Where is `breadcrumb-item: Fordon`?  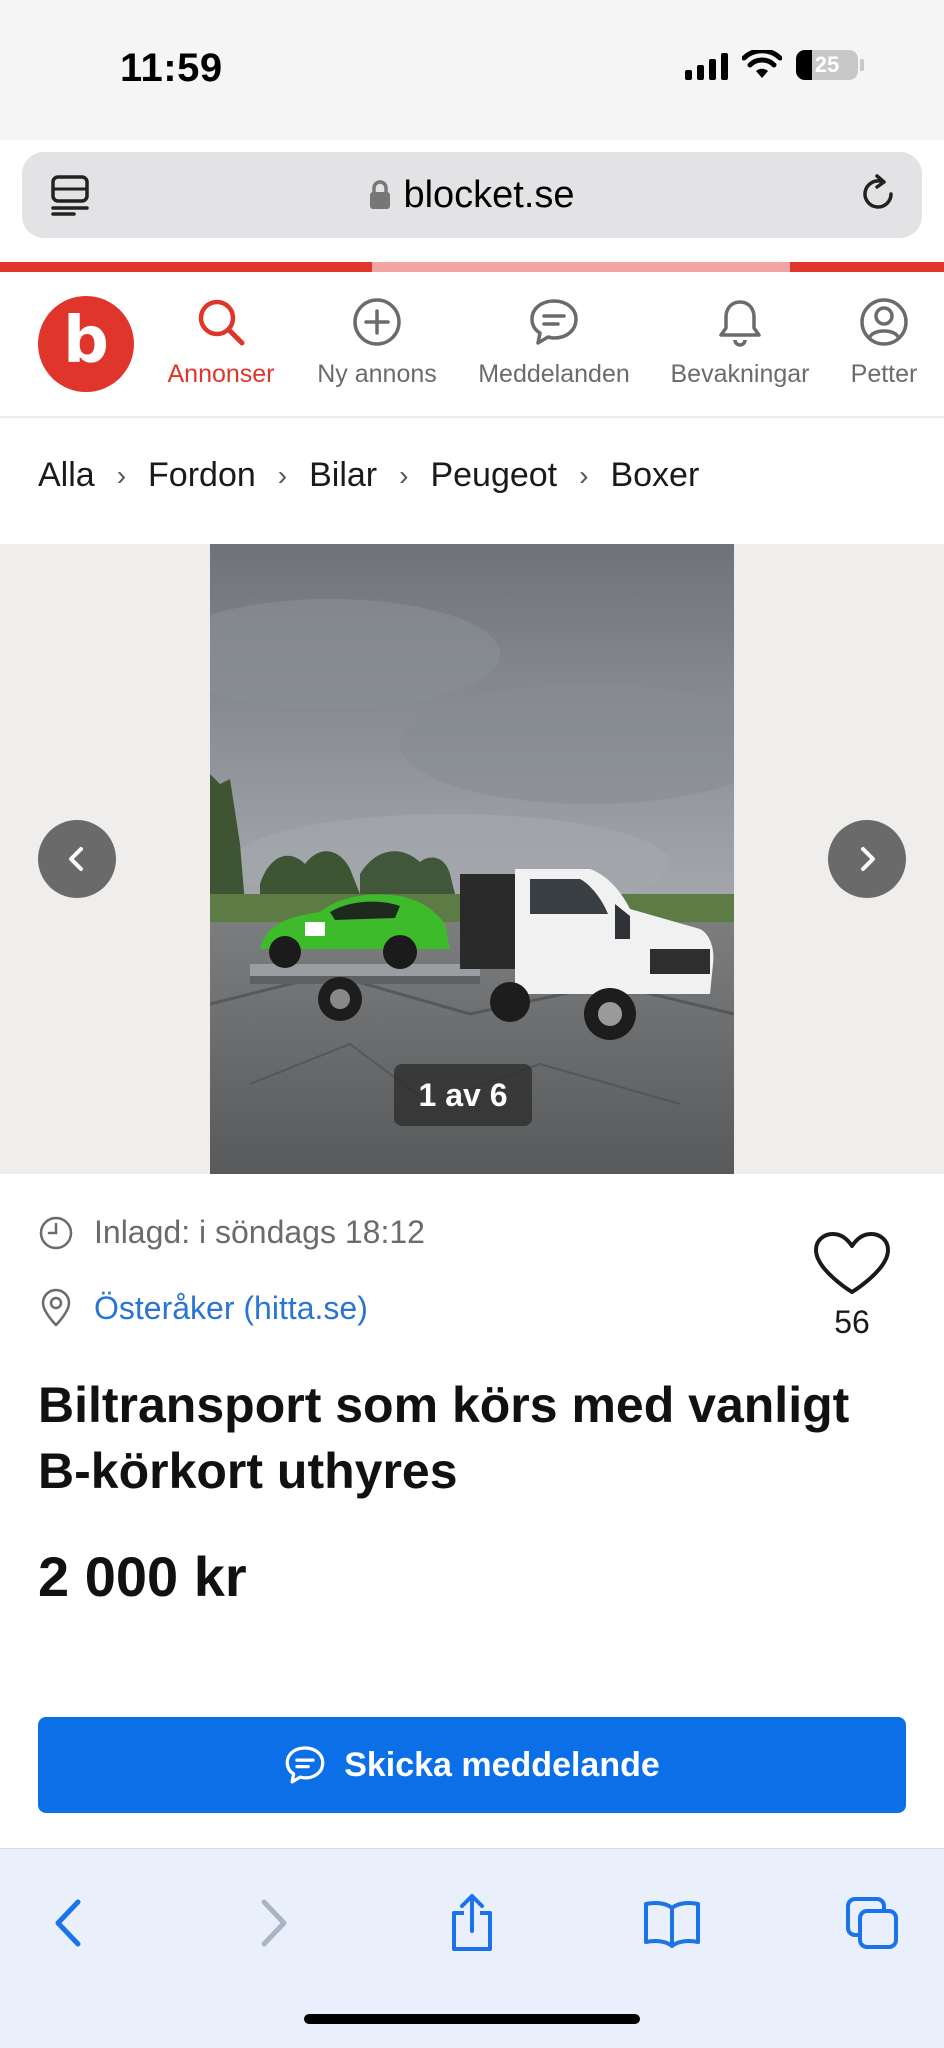
breadcrumb-item: Fordon is located at coordinates (202, 475).